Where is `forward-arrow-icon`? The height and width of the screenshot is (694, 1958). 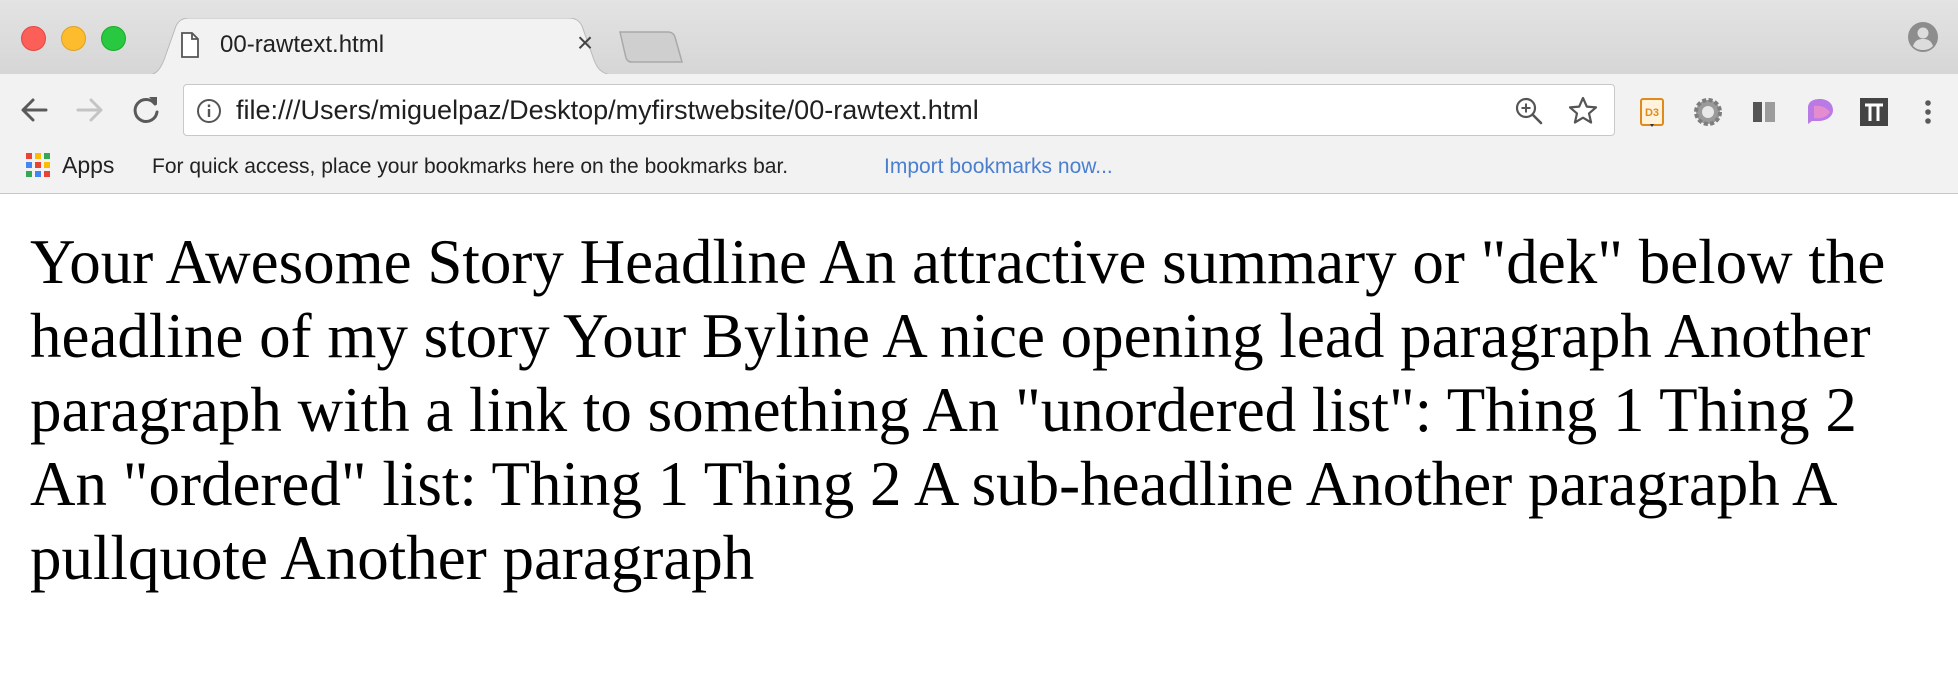 forward-arrow-icon is located at coordinates (90, 110).